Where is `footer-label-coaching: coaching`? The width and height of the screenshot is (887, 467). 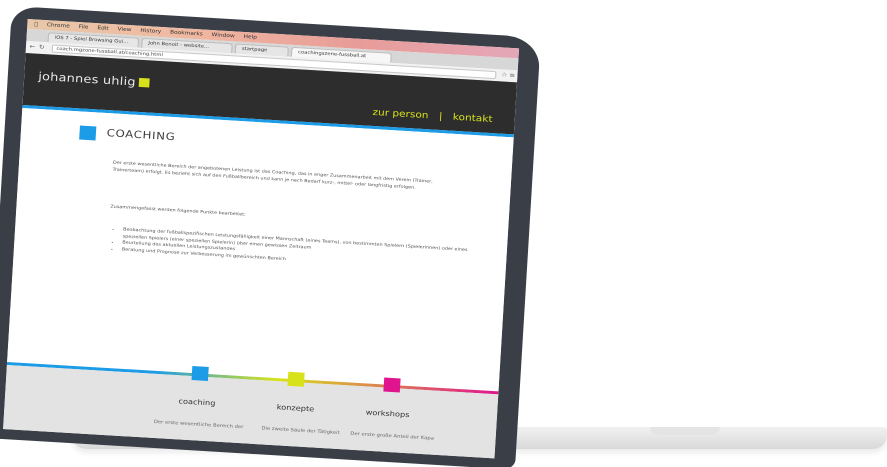 footer-label-coaching: coaching is located at coordinates (196, 402).